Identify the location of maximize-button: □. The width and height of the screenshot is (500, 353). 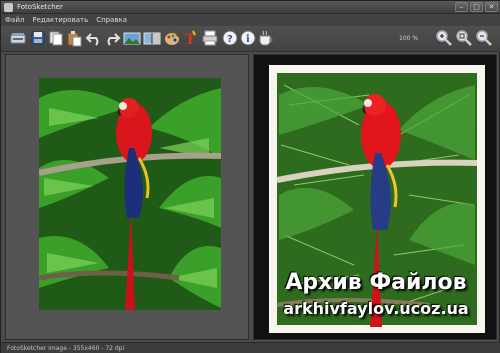
(476, 7).